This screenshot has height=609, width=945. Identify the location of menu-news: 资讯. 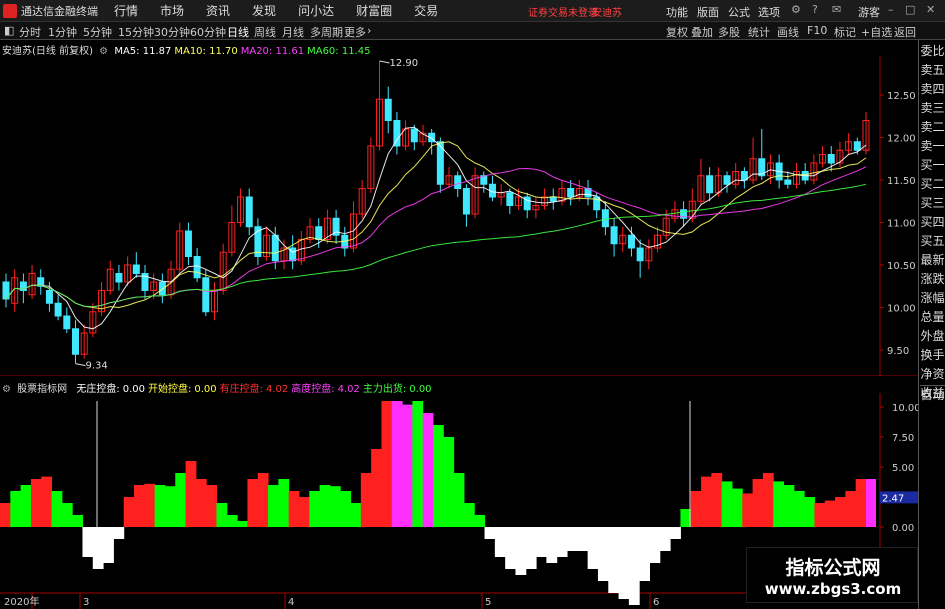
(218, 10).